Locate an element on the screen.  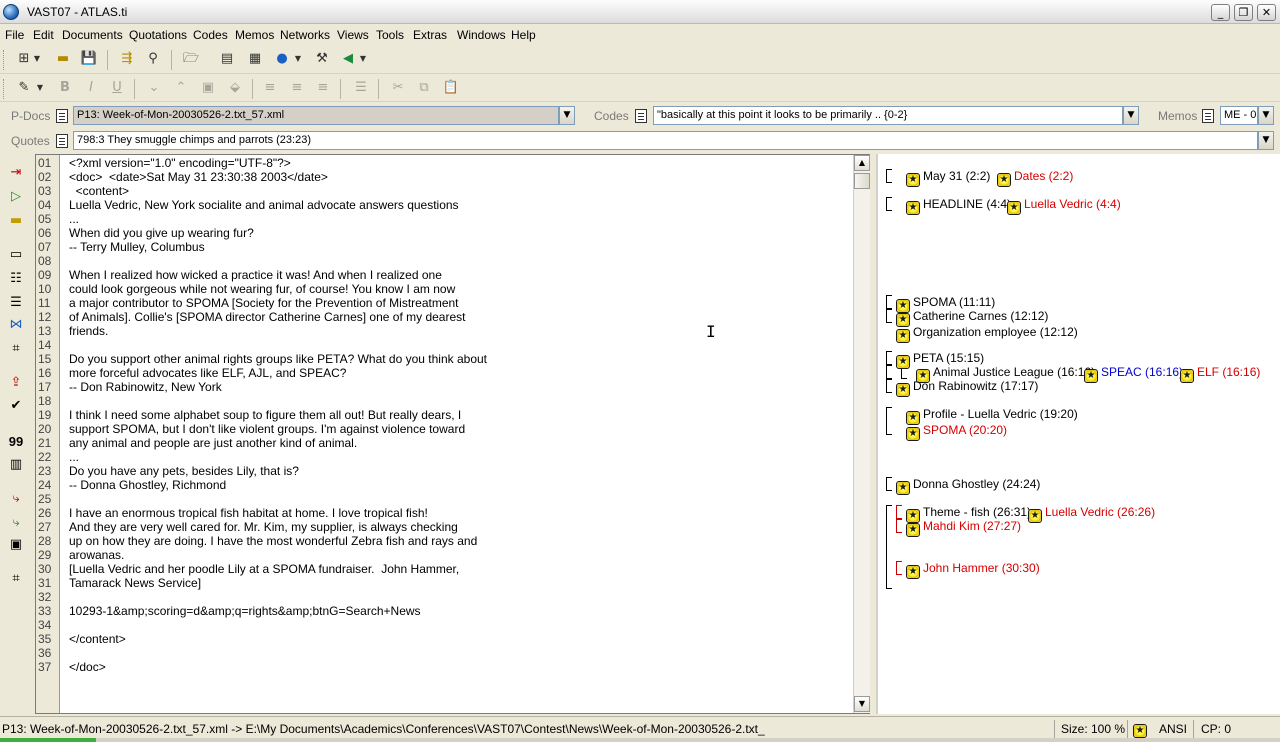
frame-icon: ▣ is located at coordinates (16, 545).